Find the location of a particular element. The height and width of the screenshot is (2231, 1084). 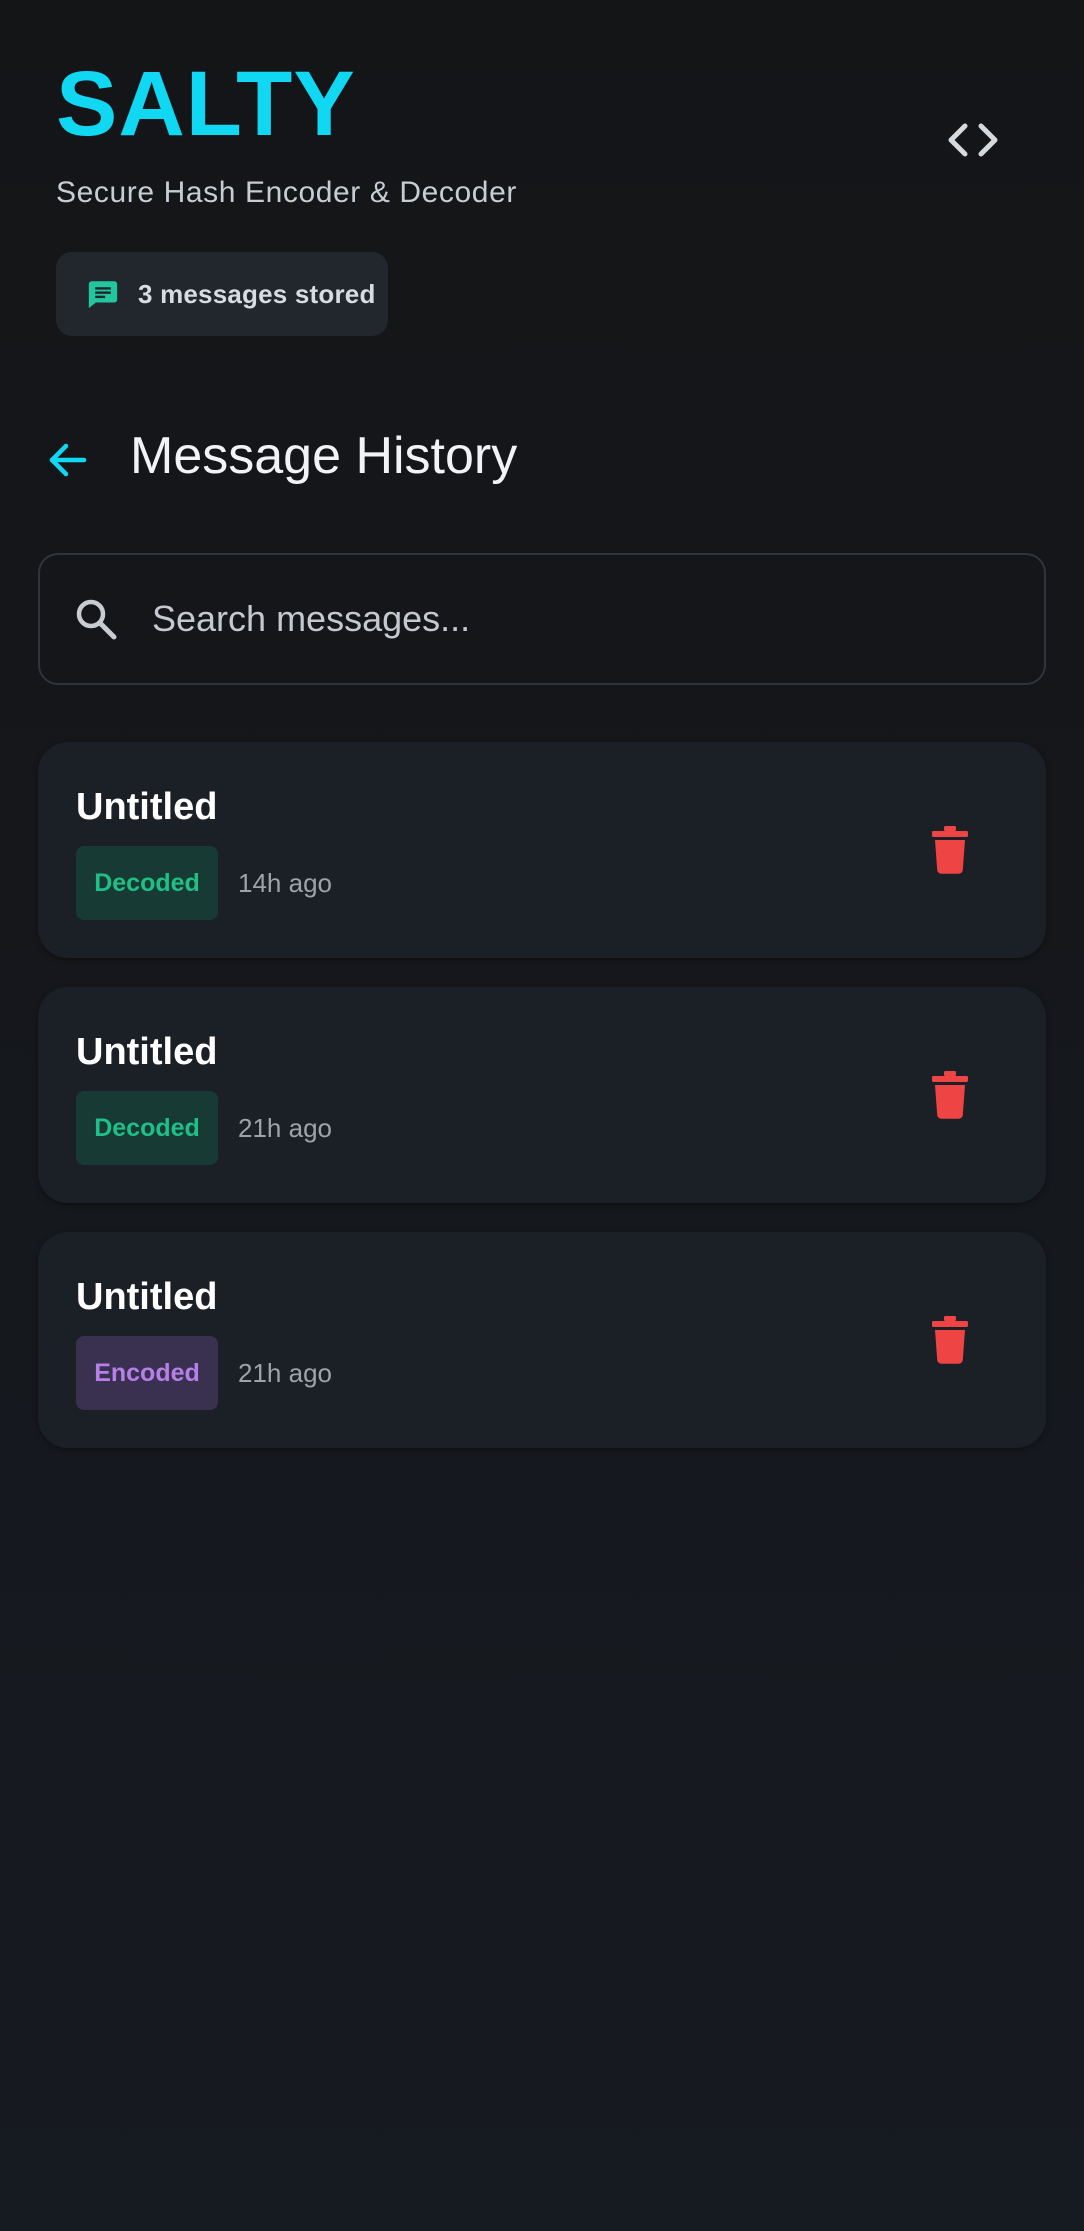

code-brackets-icon is located at coordinates (973, 140).